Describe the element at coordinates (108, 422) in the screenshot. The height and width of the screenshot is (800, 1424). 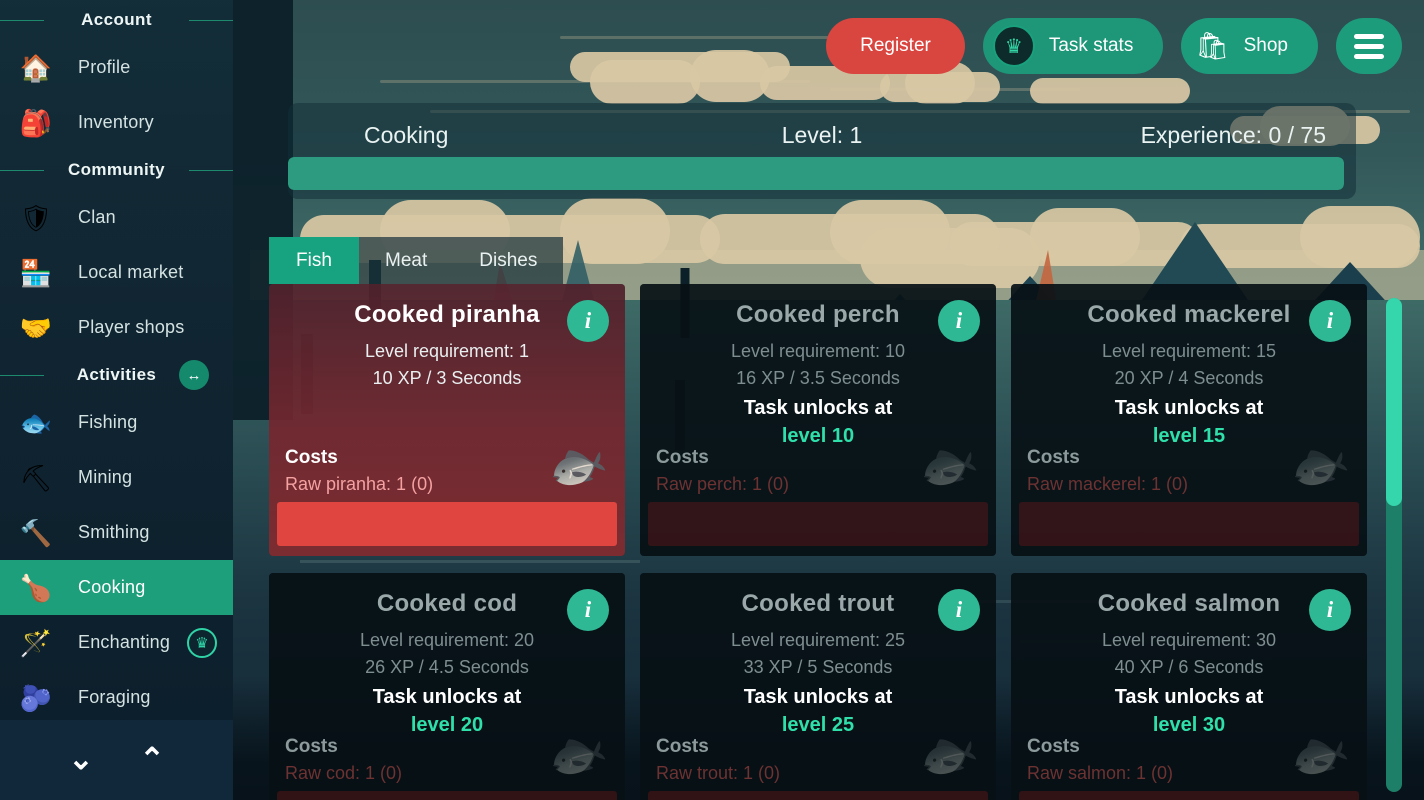
I see `sidebar-item-label: Fishing` at that location.